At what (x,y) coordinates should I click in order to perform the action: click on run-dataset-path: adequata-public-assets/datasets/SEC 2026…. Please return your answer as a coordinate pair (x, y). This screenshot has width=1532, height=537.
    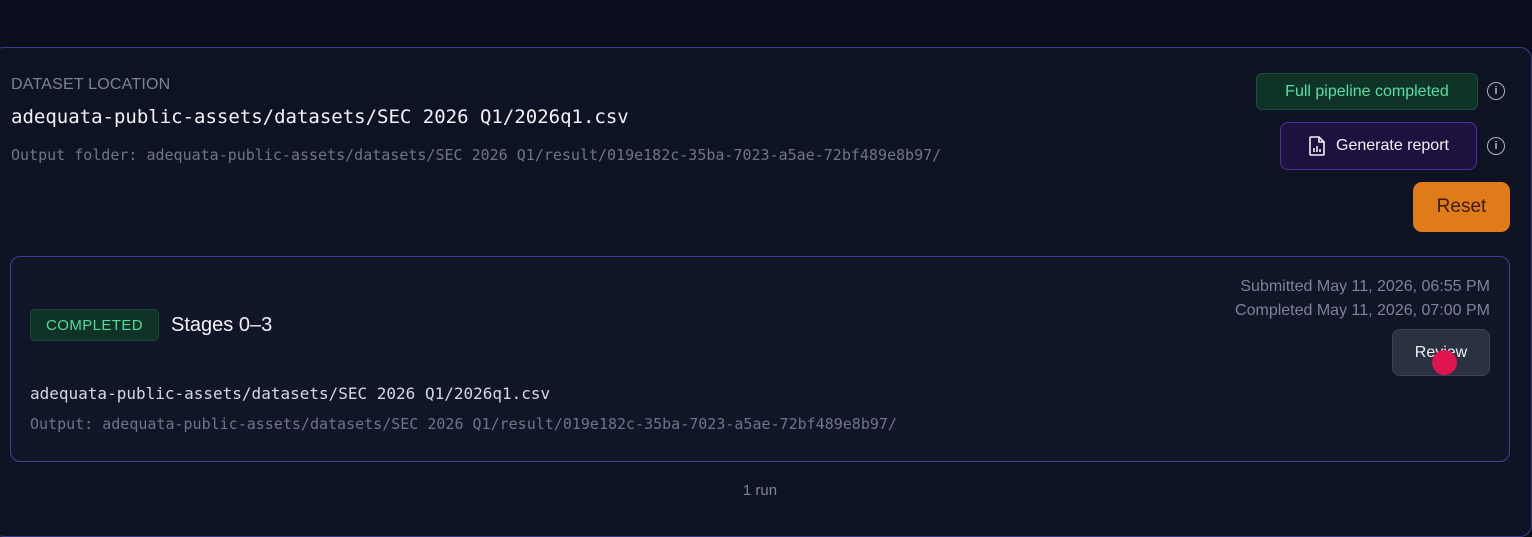
    Looking at the image, I should click on (290, 393).